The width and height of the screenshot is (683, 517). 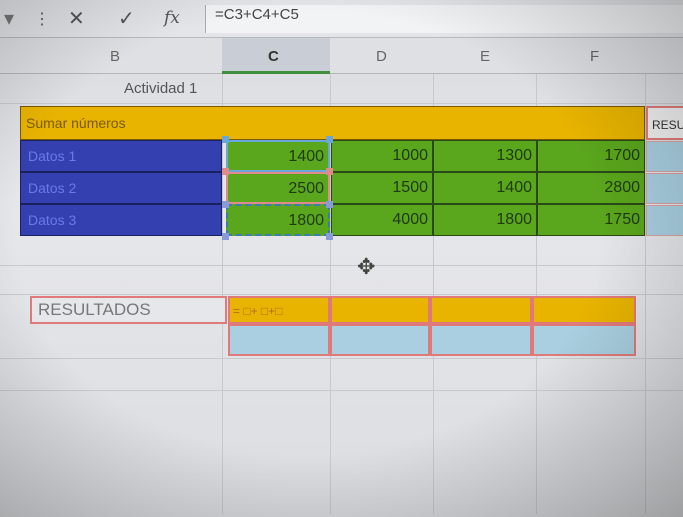 What do you see at coordinates (278, 188) in the screenshot?
I see `data-cell: 2500` at bounding box center [278, 188].